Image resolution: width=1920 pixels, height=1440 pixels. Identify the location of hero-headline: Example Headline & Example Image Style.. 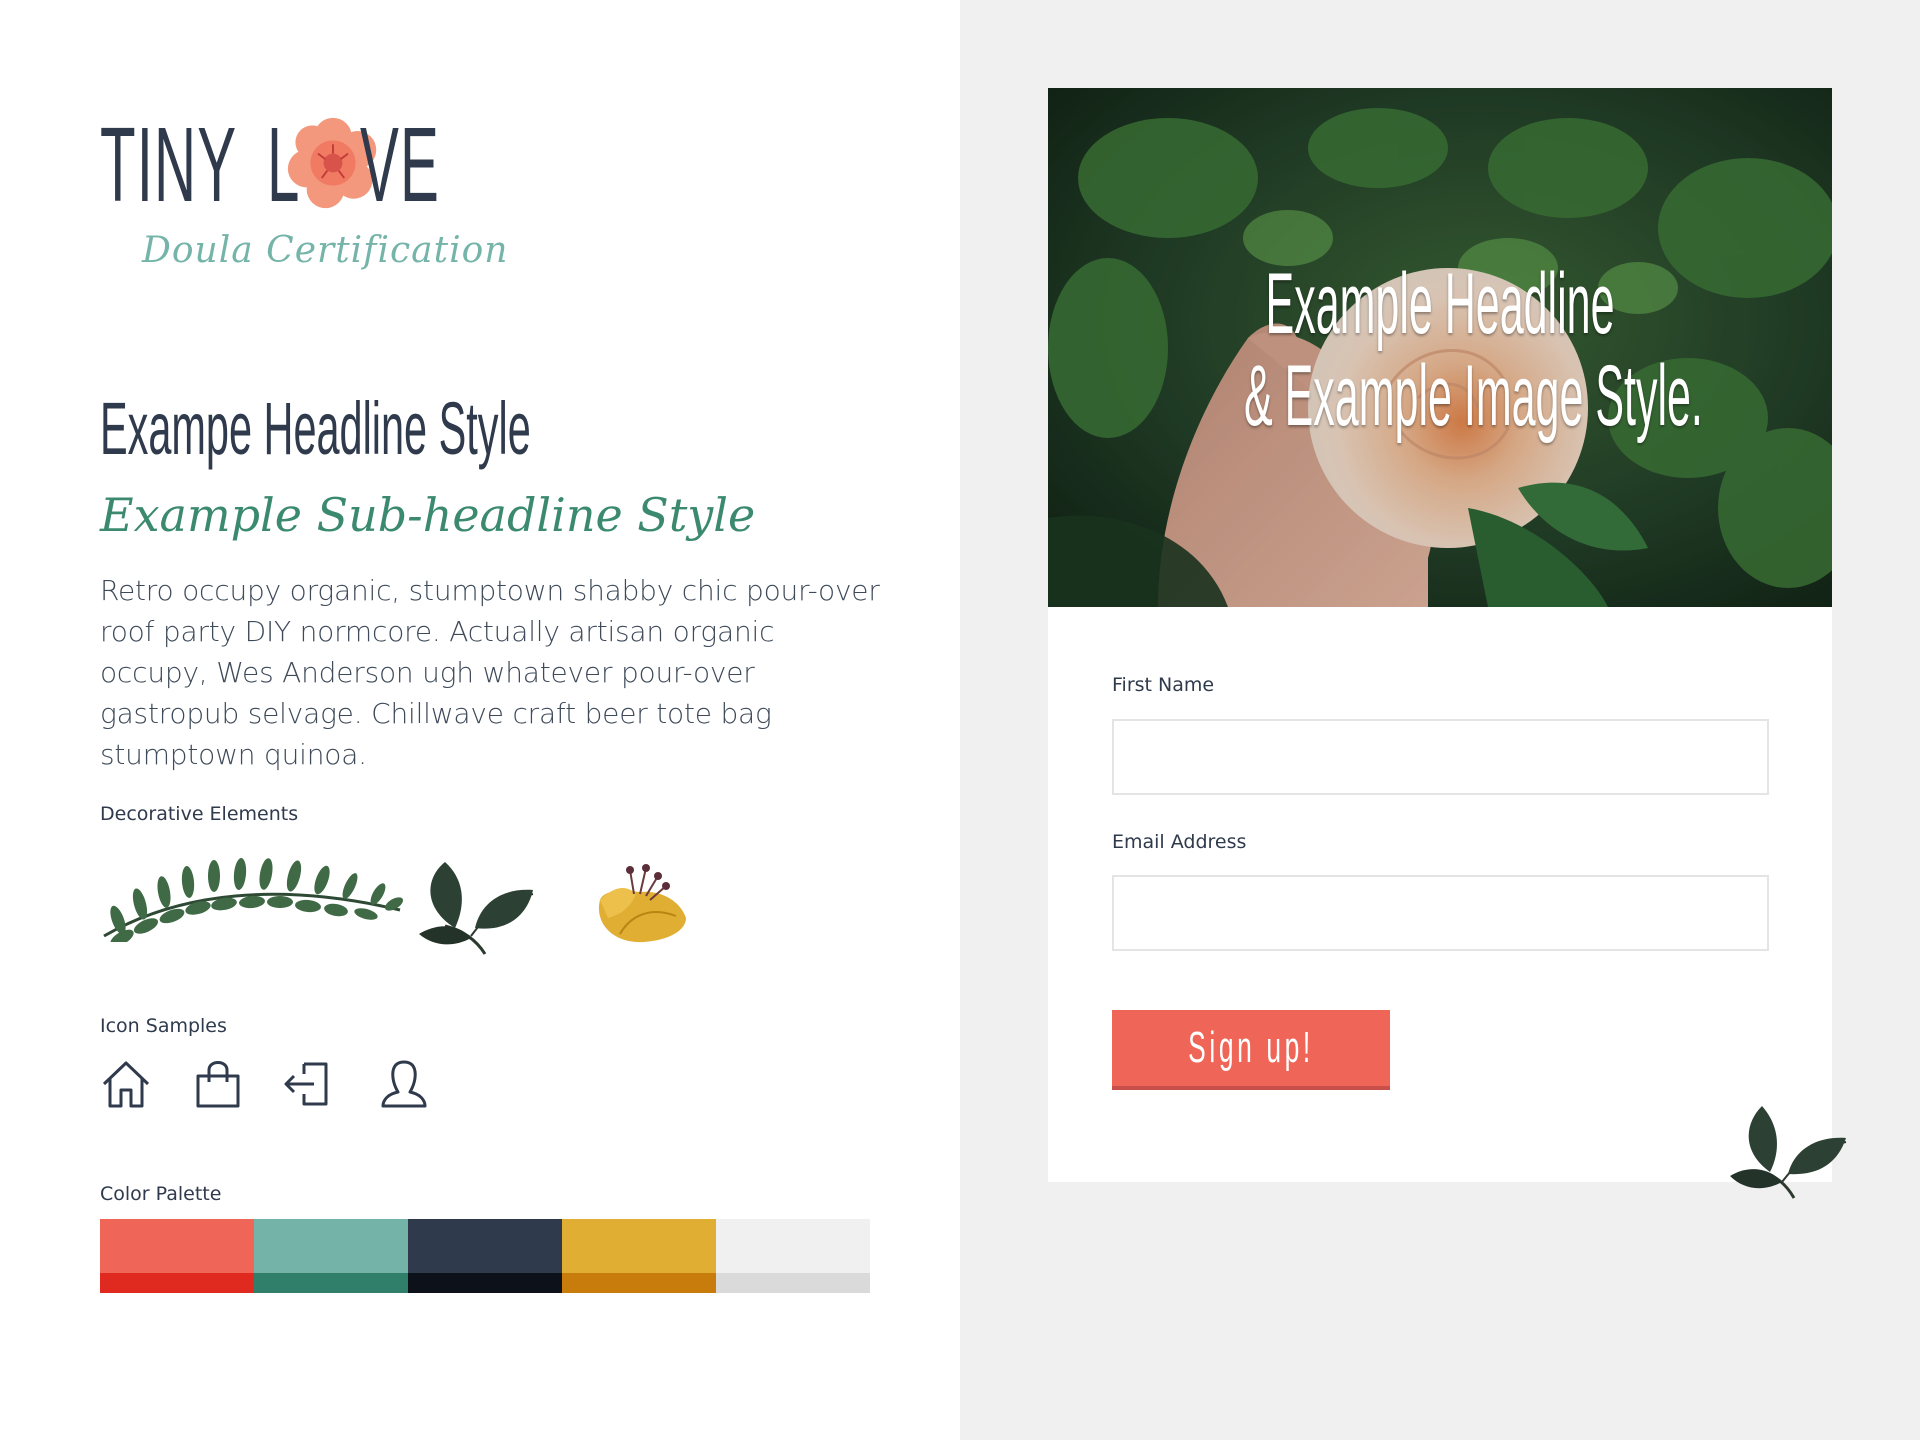
(1440, 350).